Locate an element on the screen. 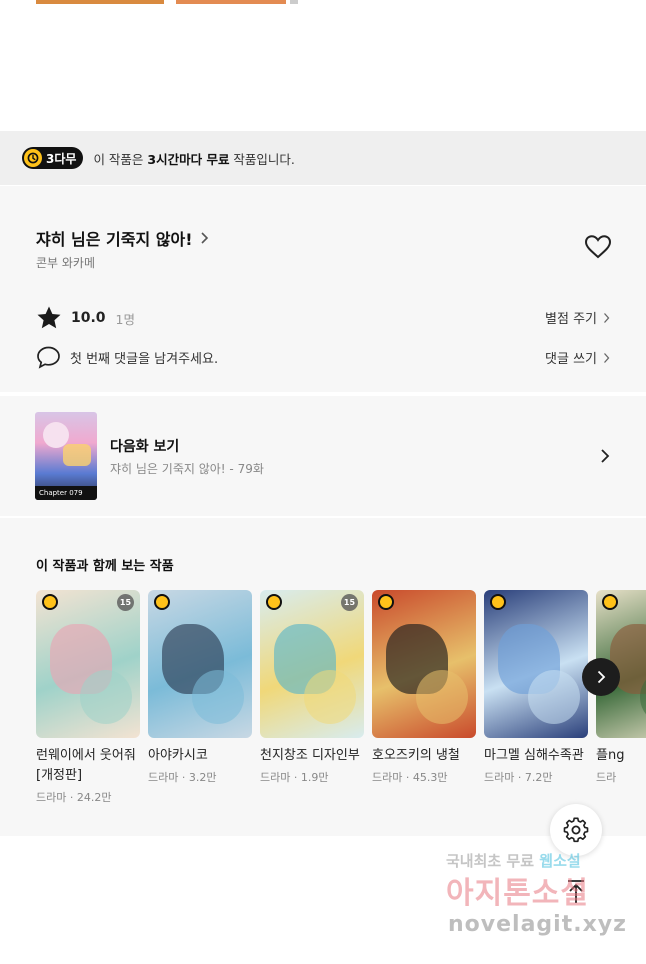 The image size is (646, 964). view-count: 1.9만 is located at coordinates (314, 777).